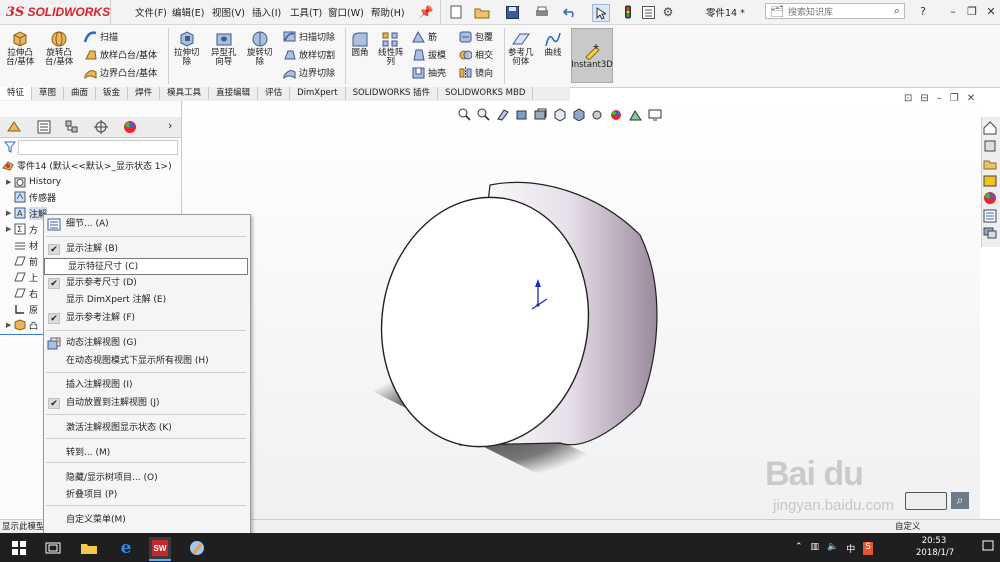 This screenshot has height=562, width=1000. Describe the element at coordinates (58, 12) in the screenshot. I see `solidworks-logo: 3S SOLIDWORKS` at that location.